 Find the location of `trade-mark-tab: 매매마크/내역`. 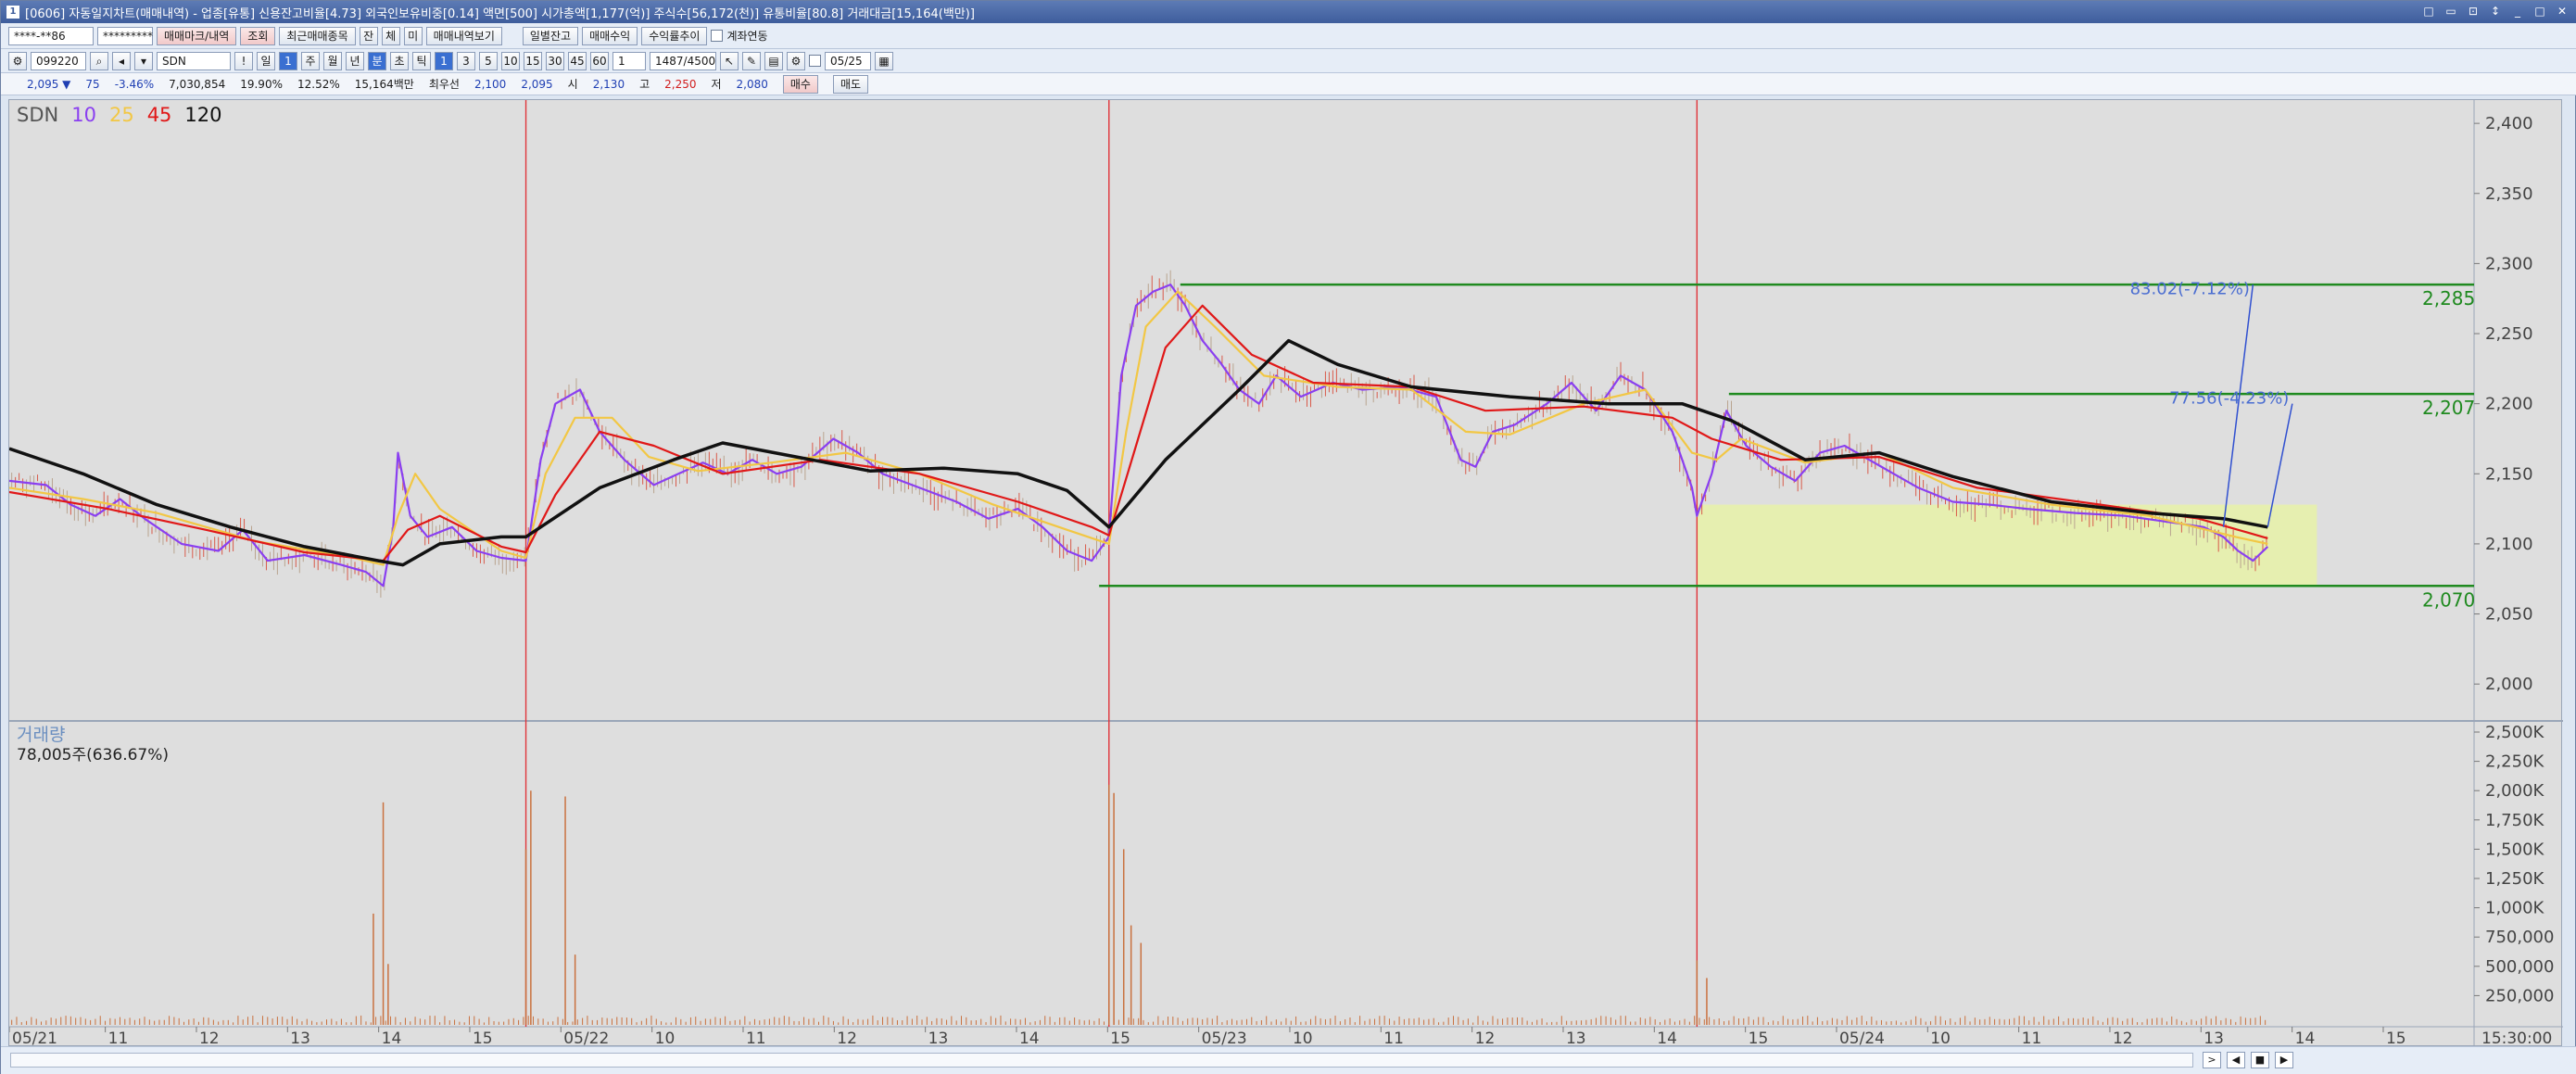

trade-mark-tab: 매매마크/내역 is located at coordinates (197, 35).